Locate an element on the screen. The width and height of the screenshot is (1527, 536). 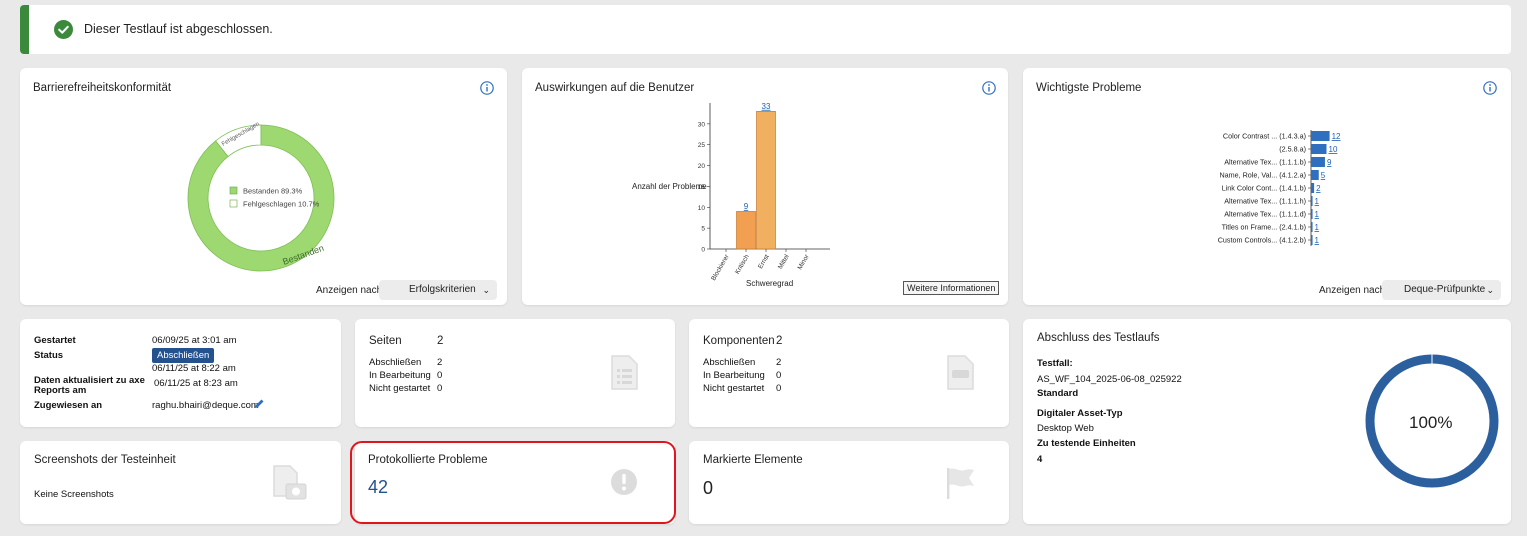
status-date: 06/11/25 at 8:22 am is located at coordinates (194, 368).